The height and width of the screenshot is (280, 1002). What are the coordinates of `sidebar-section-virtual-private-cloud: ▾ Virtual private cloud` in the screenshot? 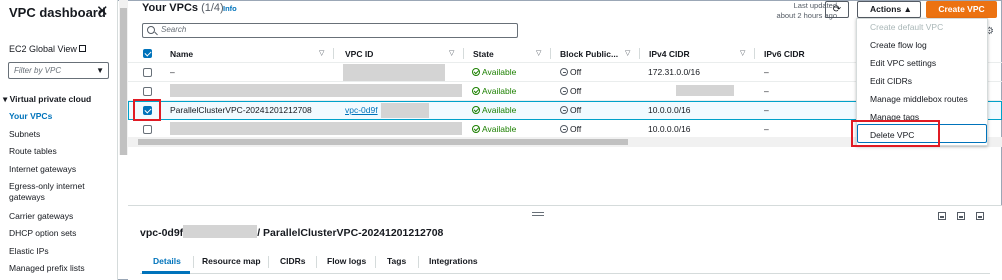 It's located at (47, 99).